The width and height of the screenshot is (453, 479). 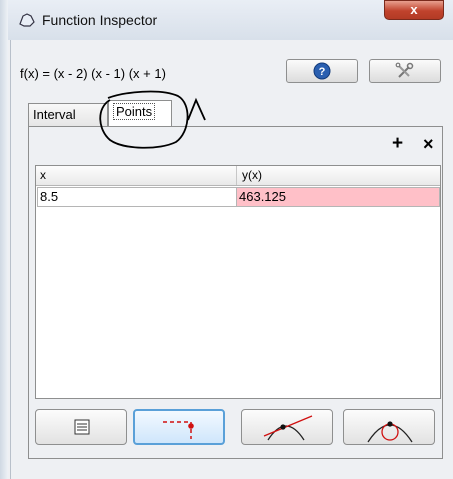 What do you see at coordinates (397, 144) in the screenshot?
I see `add-point-icon: +` at bounding box center [397, 144].